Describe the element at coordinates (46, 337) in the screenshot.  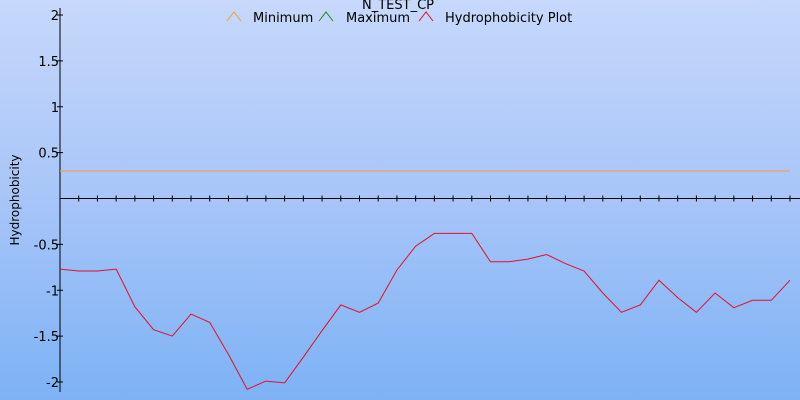
I see `y-tick-label: -1.5` at that location.